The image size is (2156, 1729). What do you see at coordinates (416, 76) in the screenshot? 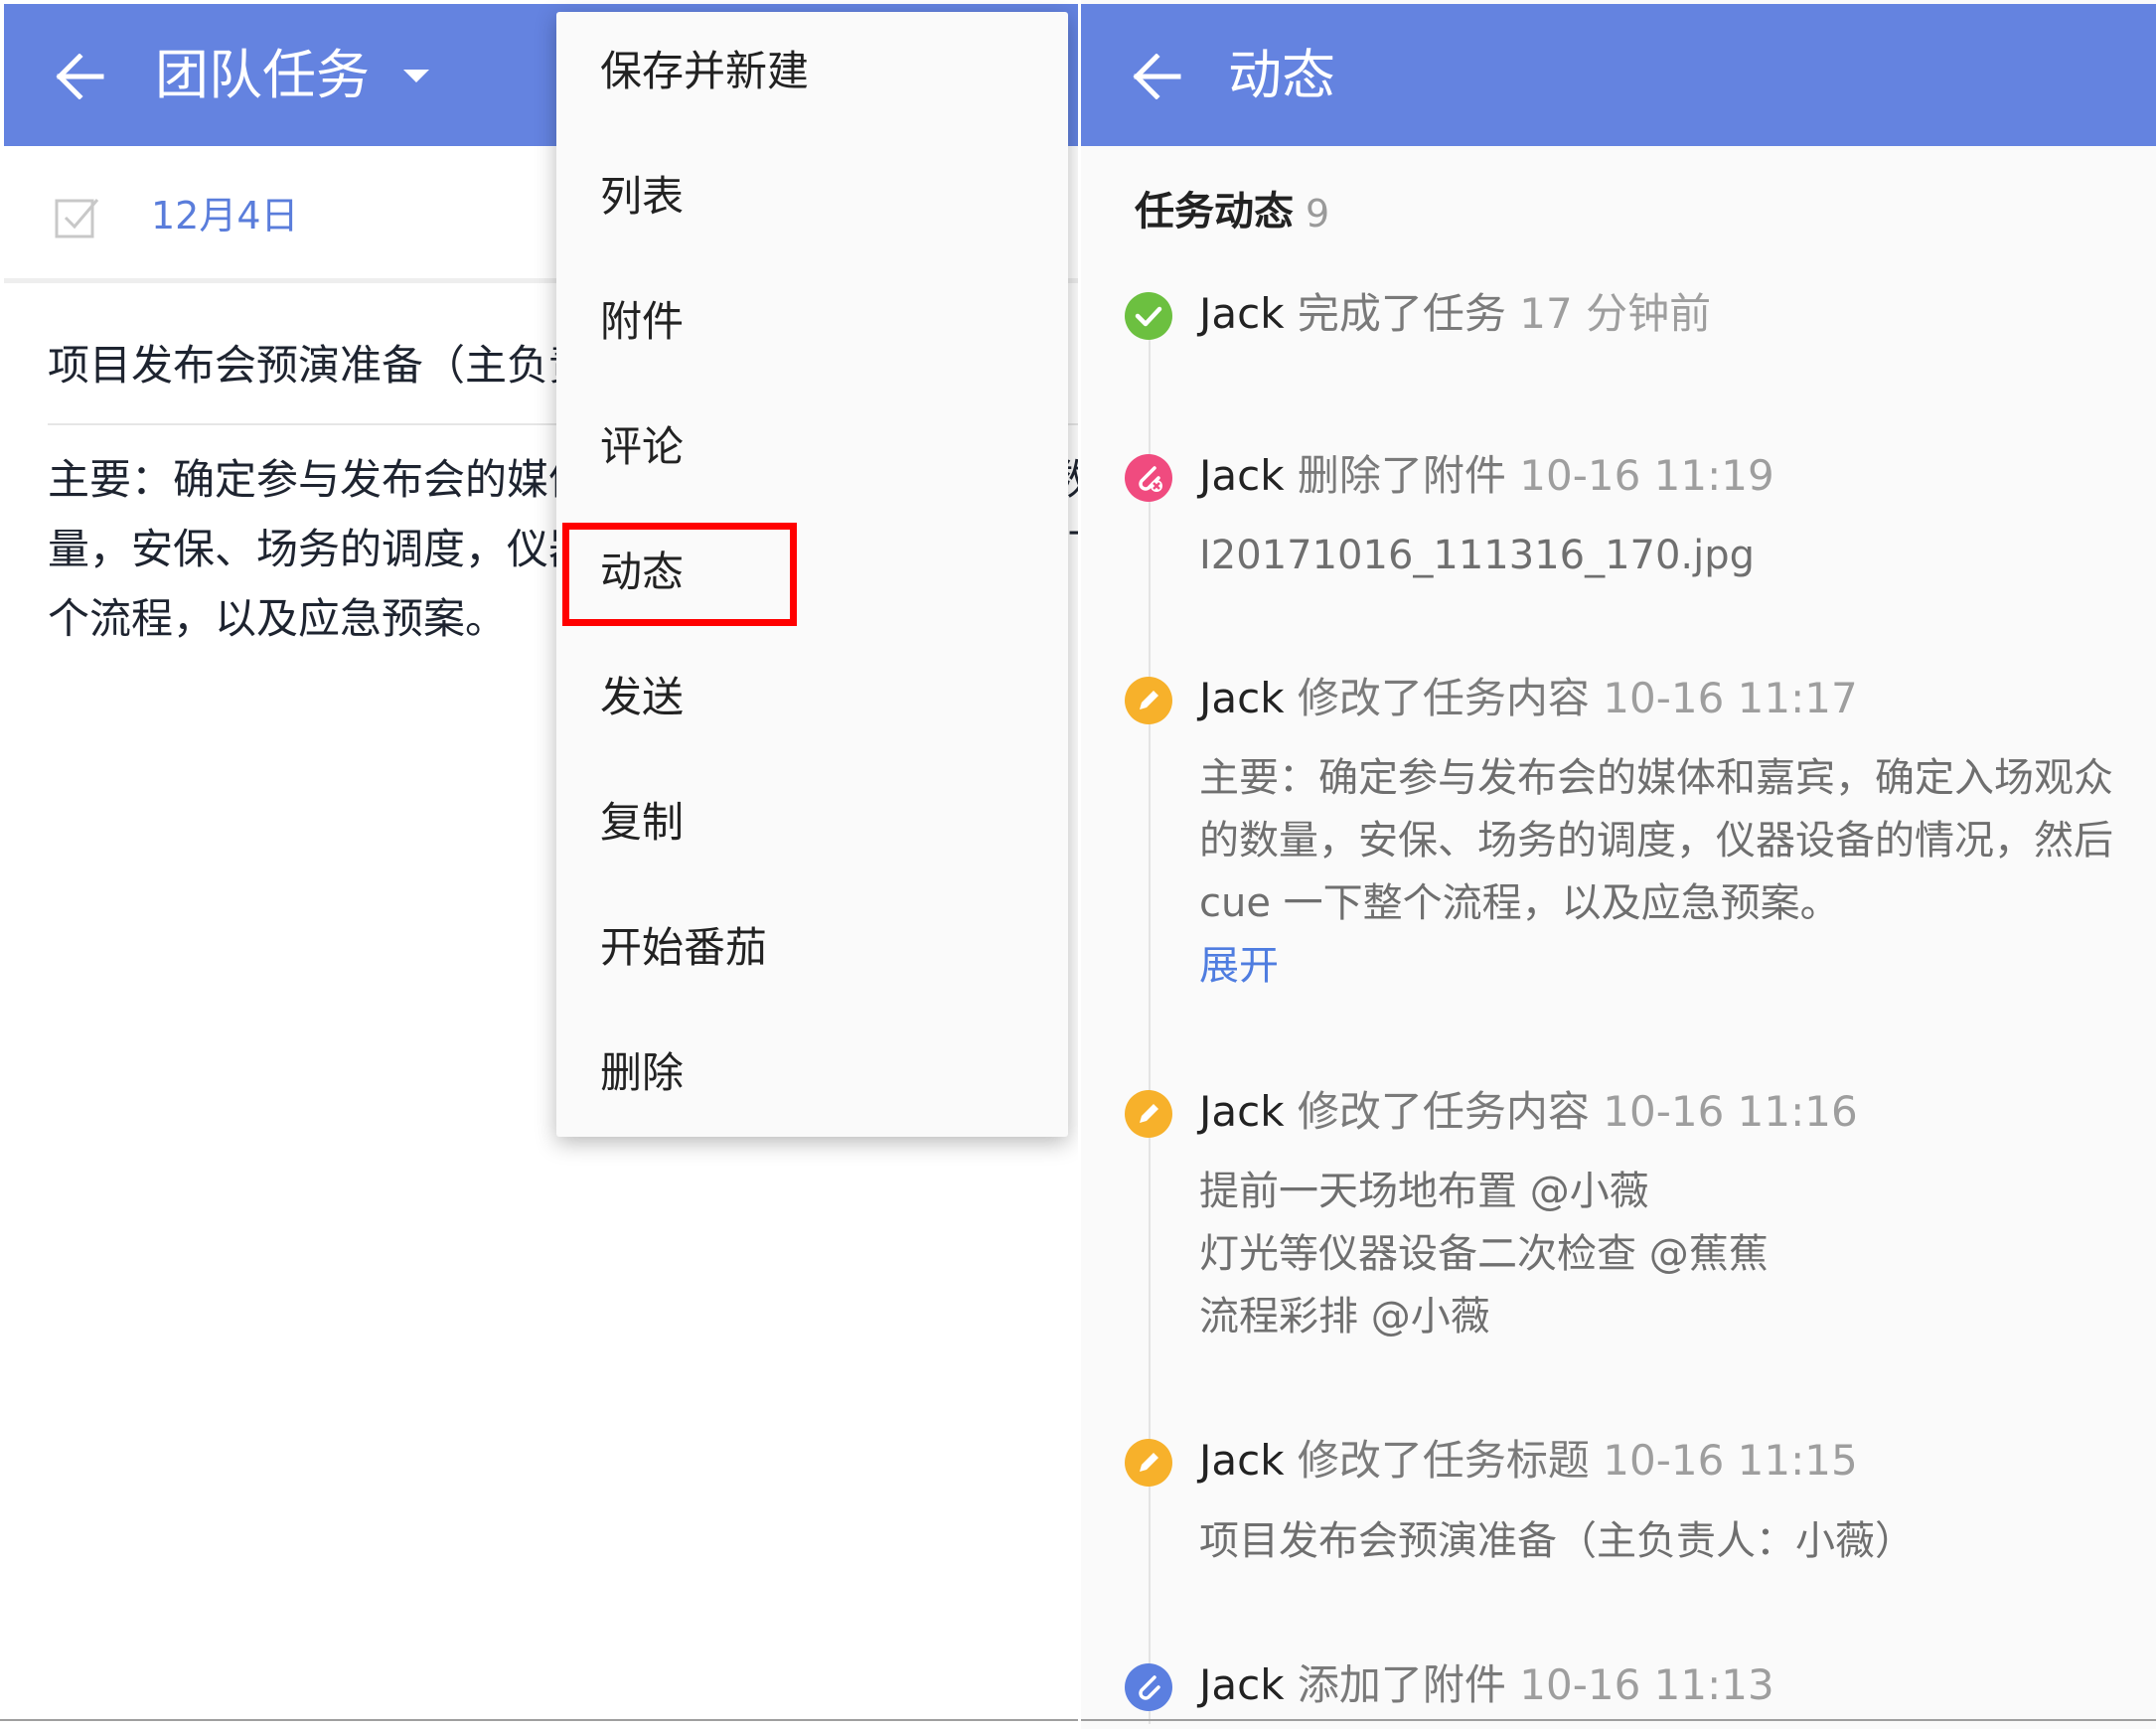
I see `dropdown-arrow-icon` at bounding box center [416, 76].